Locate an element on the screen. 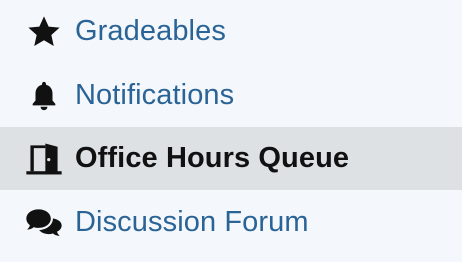  comments-icon is located at coordinates (44, 223).